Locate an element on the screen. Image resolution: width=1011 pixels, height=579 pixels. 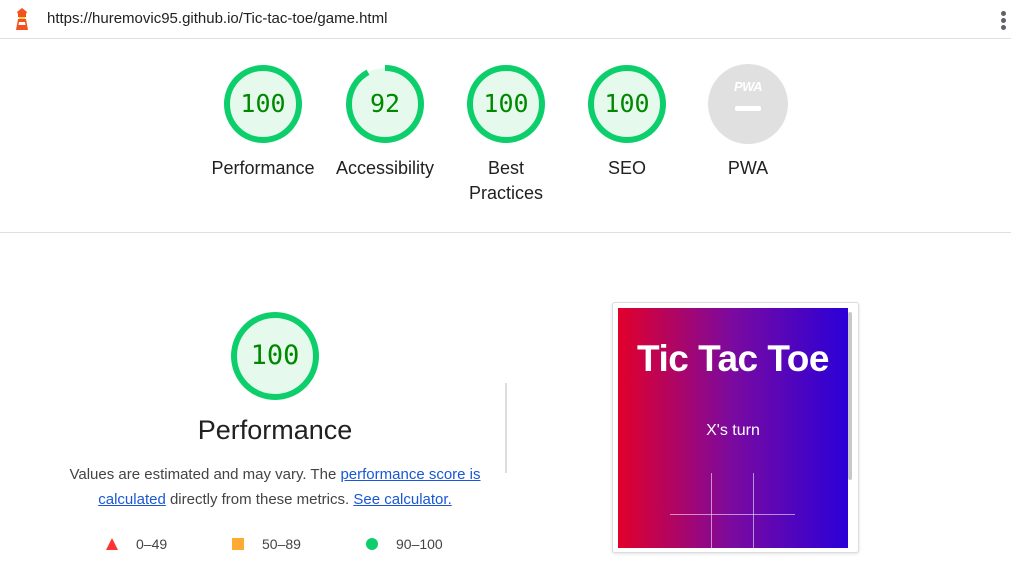
circle-icon is located at coordinates (372, 544).